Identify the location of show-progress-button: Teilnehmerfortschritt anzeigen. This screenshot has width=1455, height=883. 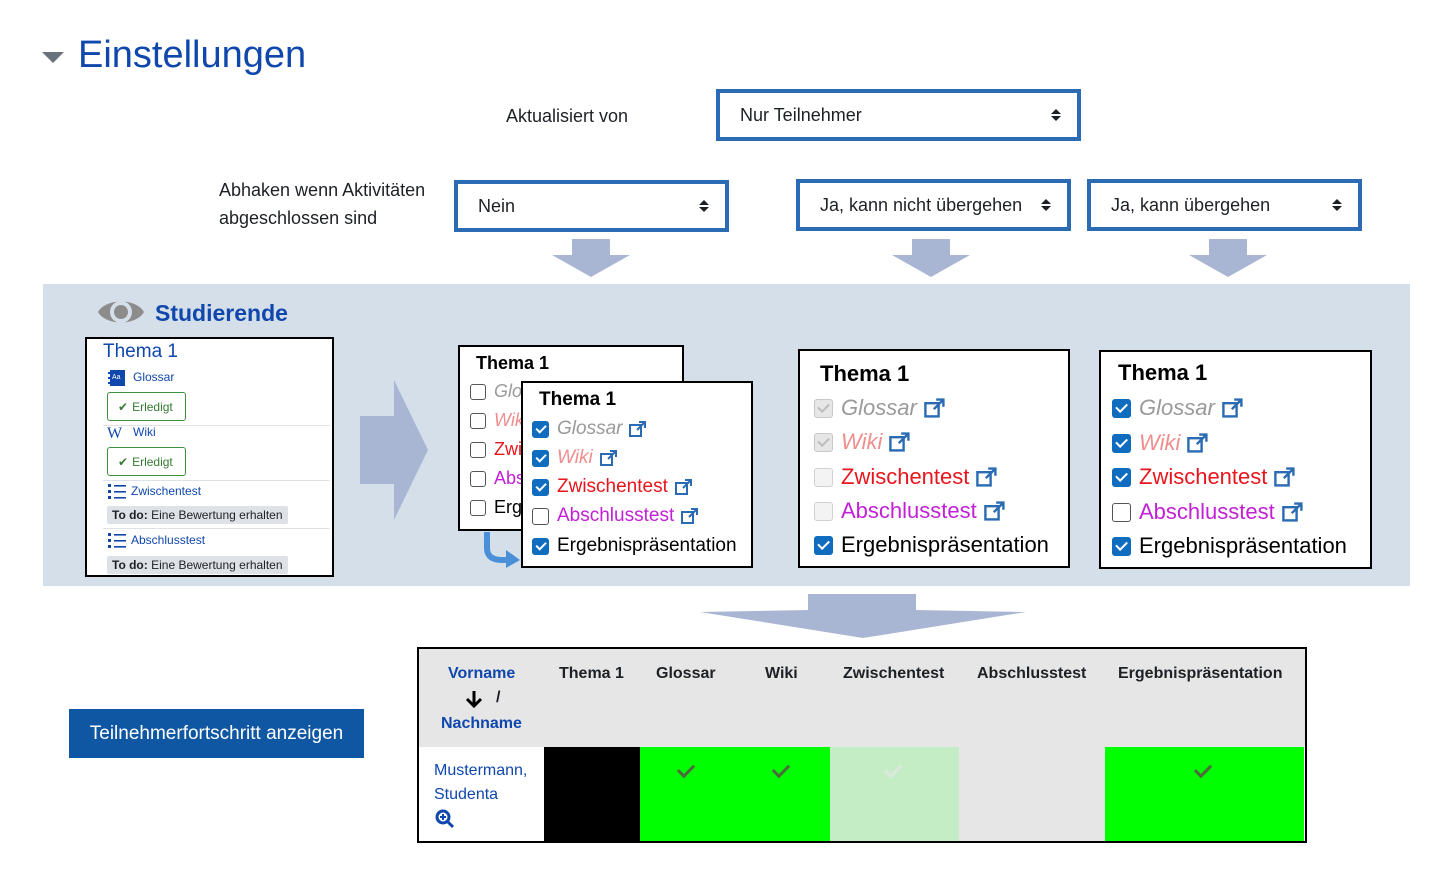
(216, 733).